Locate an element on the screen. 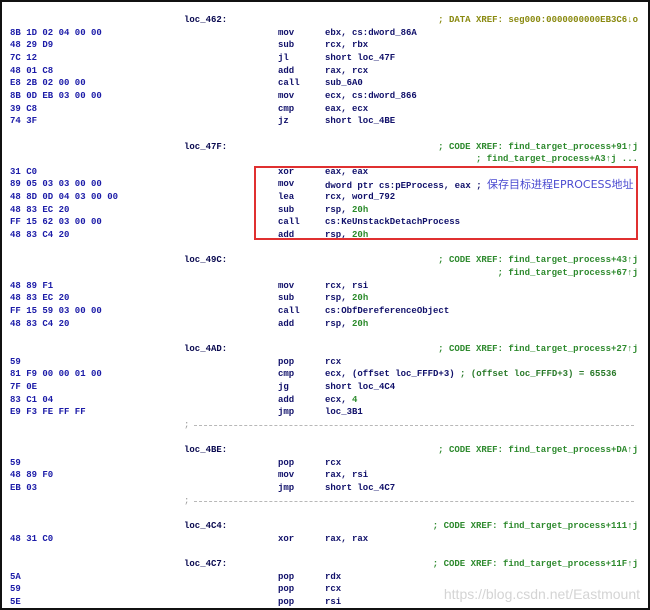 This screenshot has height=610, width=650. code-label: loc_462: is located at coordinates (205, 20).